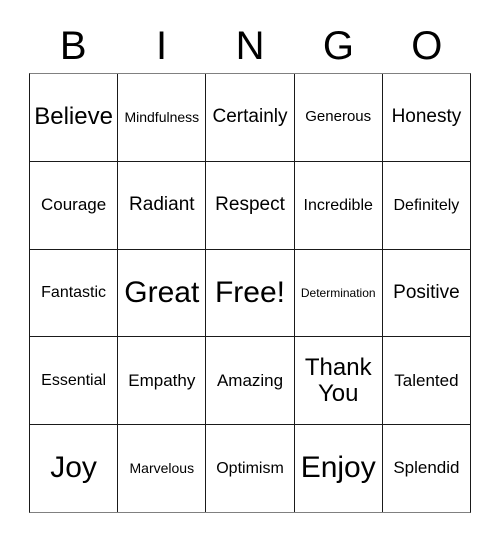 The width and height of the screenshot is (500, 544). I want to click on bingo-cell: Certainly, so click(250, 117).